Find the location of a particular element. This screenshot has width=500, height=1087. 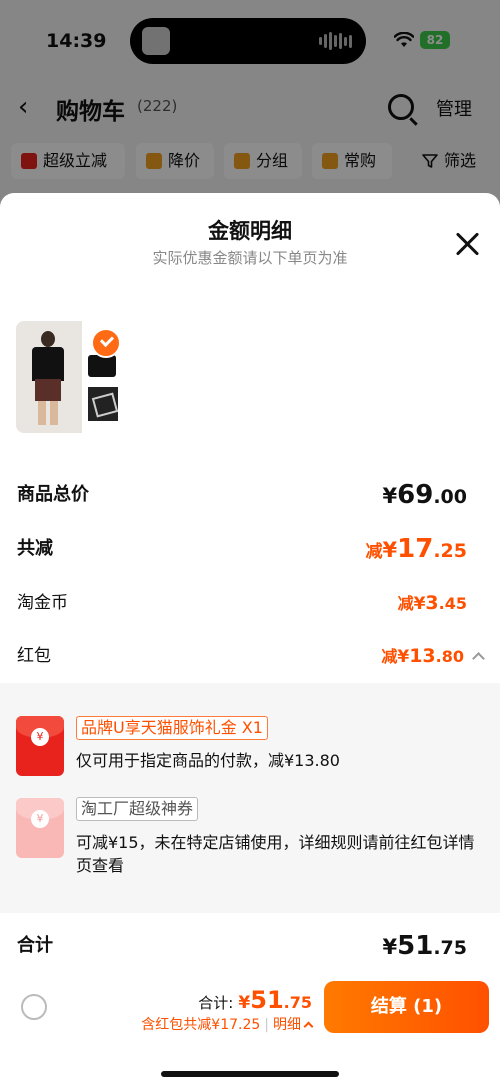

home-indicator is located at coordinates (250, 1074).